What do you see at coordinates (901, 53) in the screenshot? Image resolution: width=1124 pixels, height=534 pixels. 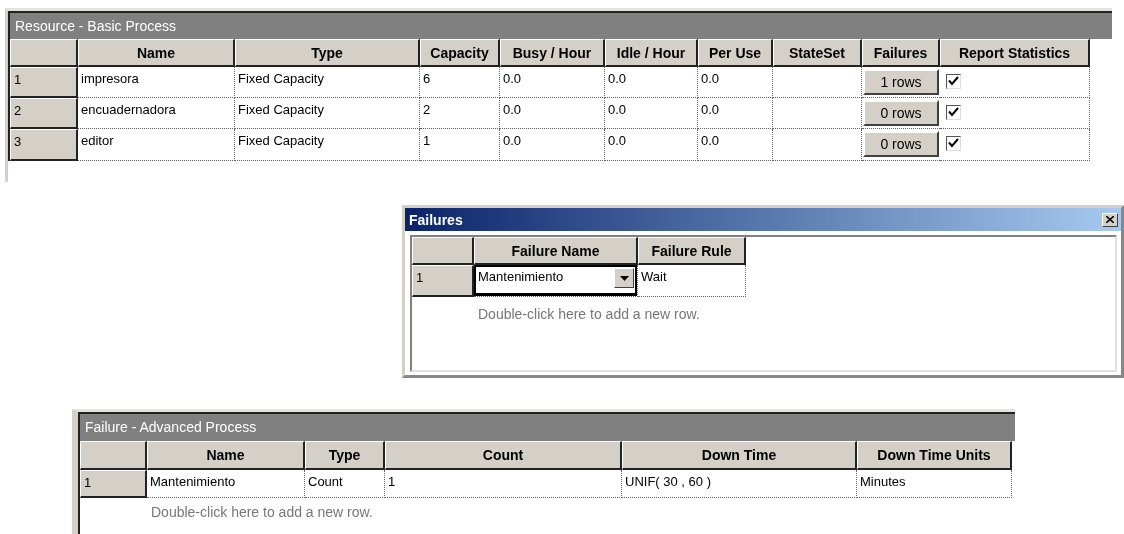 I see `column-header: Failures` at bounding box center [901, 53].